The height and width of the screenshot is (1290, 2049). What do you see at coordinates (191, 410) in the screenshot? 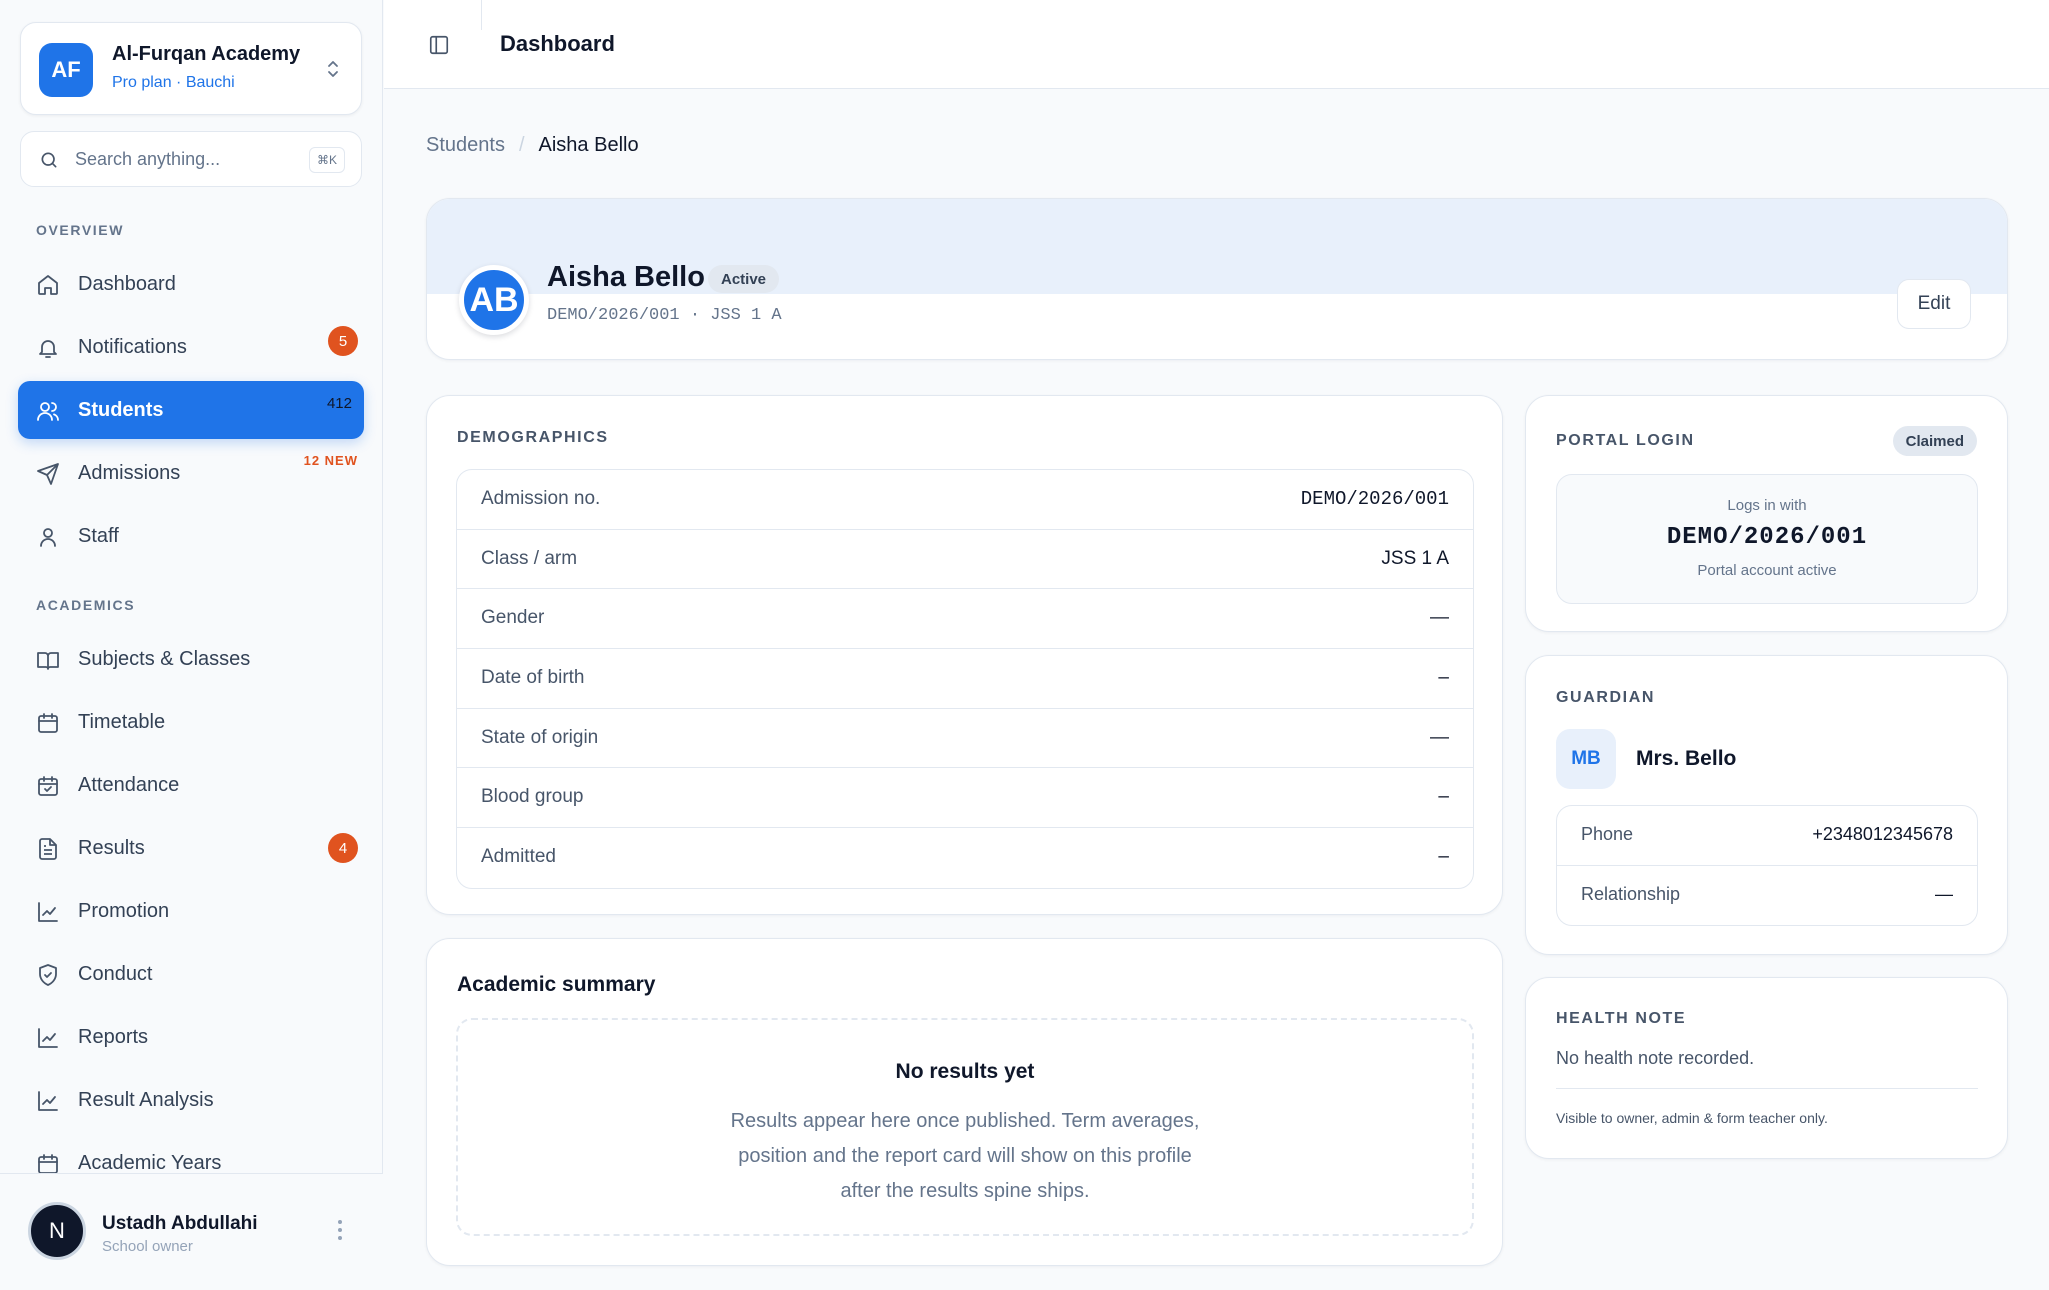
I see `sidebar-item-students: Students 412` at bounding box center [191, 410].